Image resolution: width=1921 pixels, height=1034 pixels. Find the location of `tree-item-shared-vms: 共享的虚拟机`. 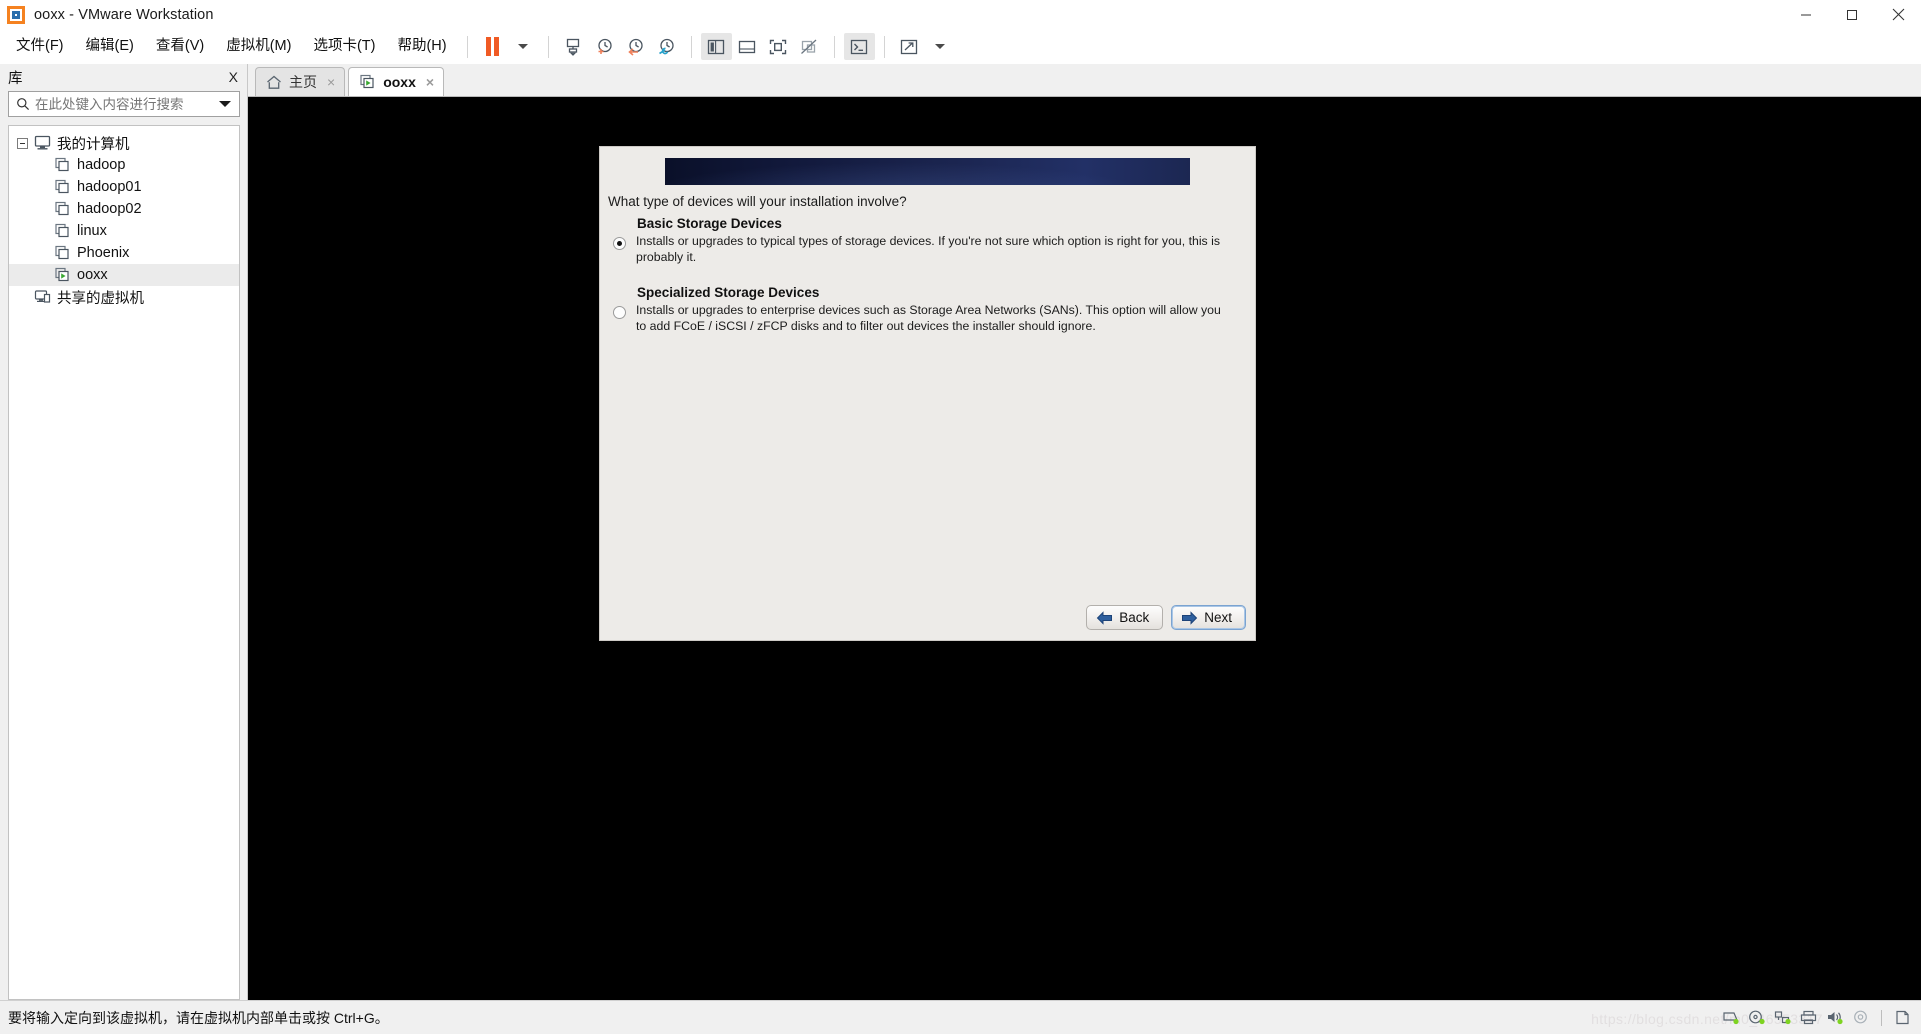

tree-item-shared-vms: 共享的虚拟机 is located at coordinates (124, 297).